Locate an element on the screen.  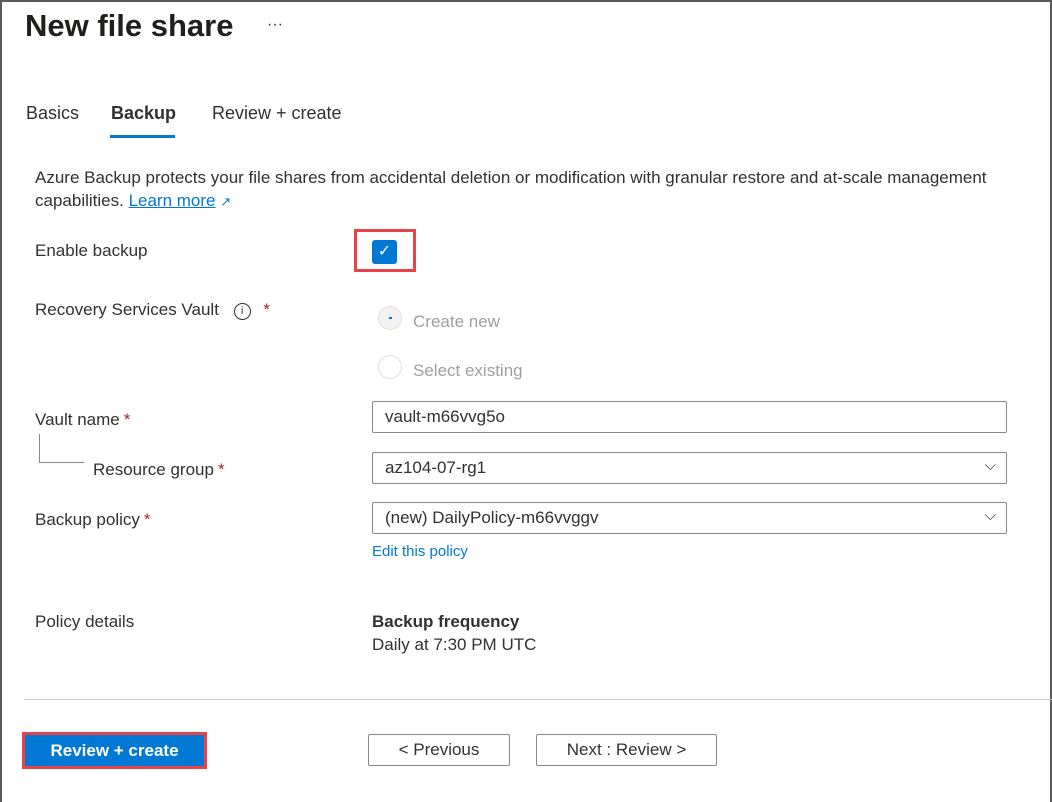
backup-frequency-heading: Backup frequency is located at coordinates (446, 621).